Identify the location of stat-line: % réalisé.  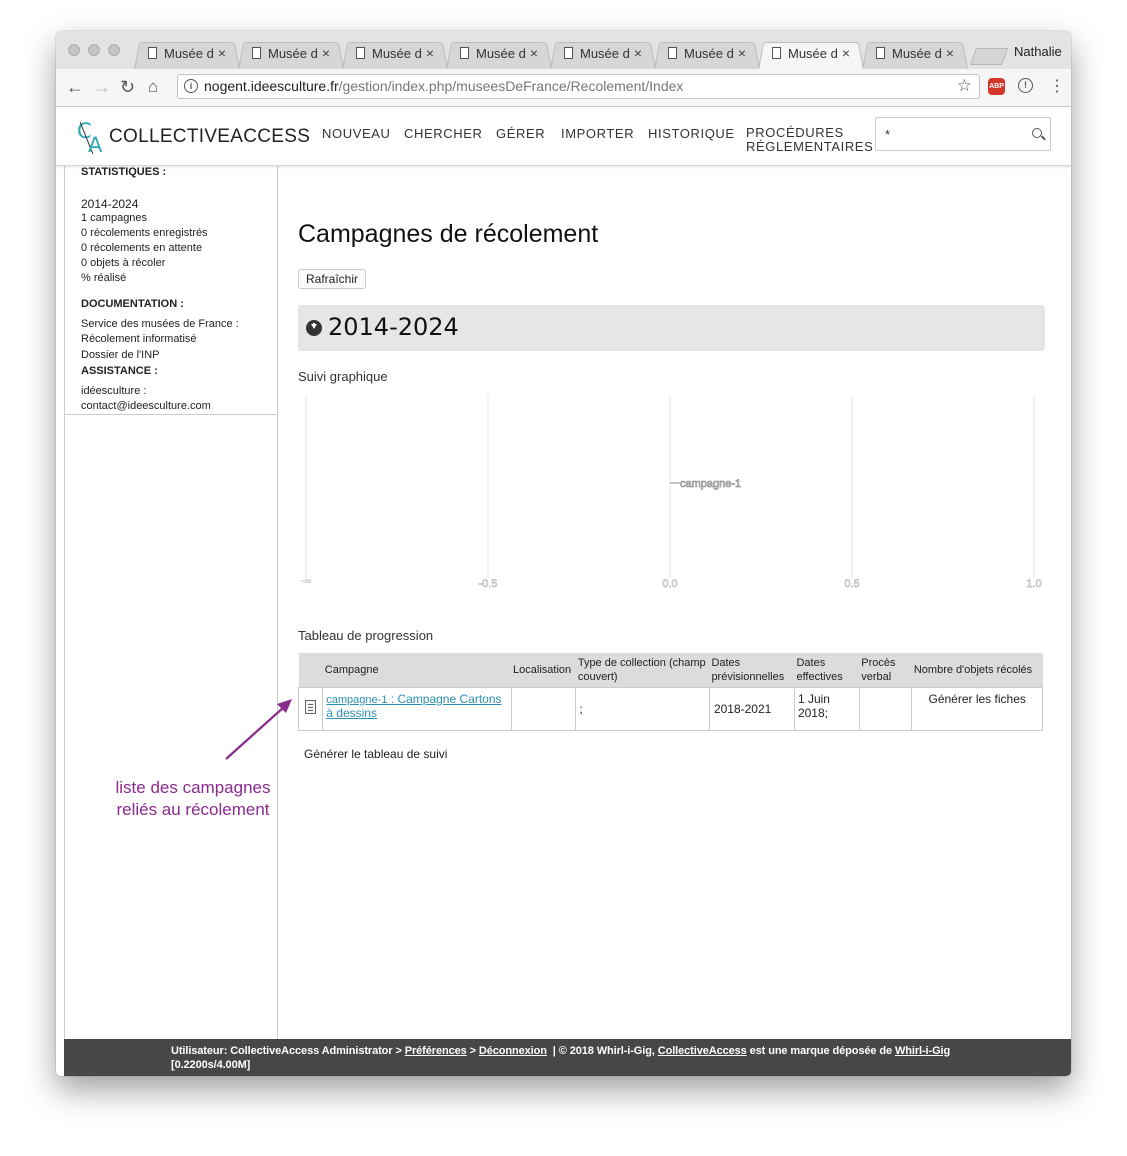
(104, 278).